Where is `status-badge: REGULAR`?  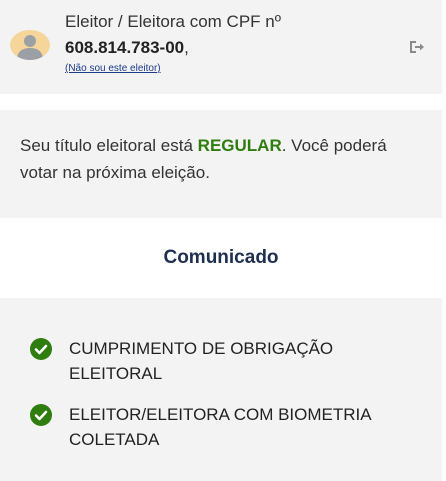
status-badge: REGULAR is located at coordinates (239, 145).